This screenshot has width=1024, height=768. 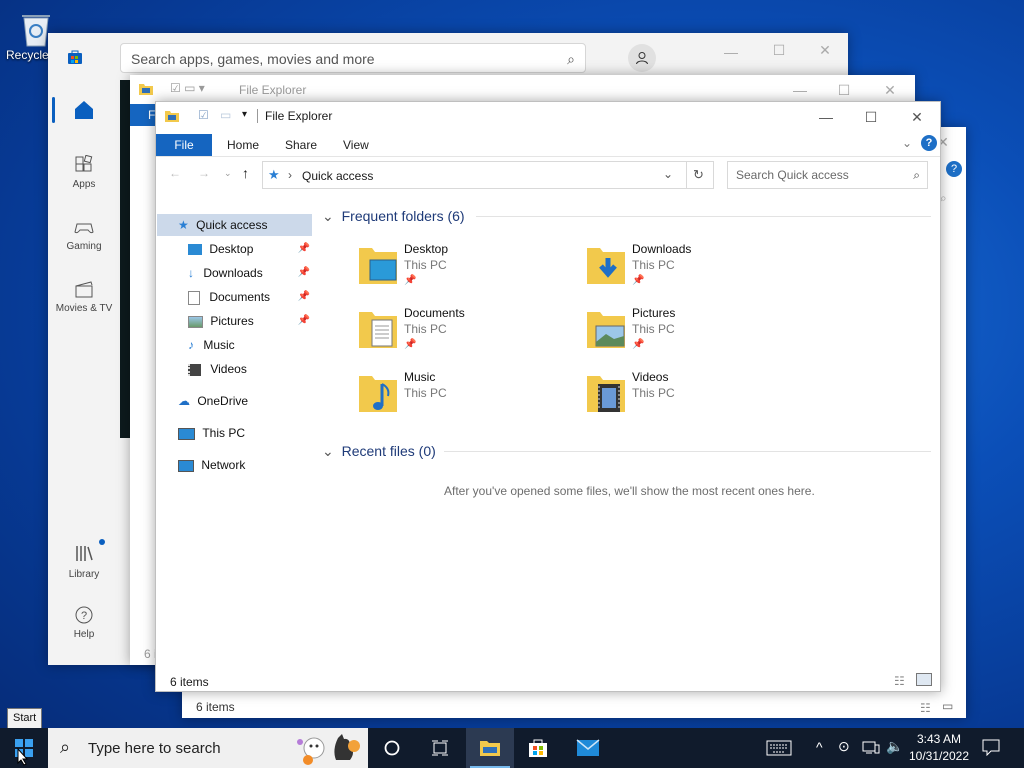 What do you see at coordinates (208, 748) in the screenshot?
I see `taskbar-search-box: ⌕ Type here to search` at bounding box center [208, 748].